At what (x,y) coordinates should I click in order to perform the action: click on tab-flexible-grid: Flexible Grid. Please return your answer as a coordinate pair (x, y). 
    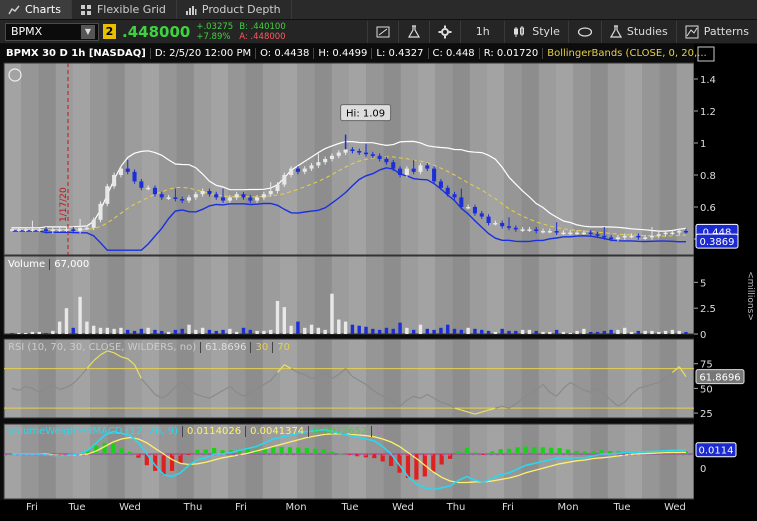
    Looking at the image, I should click on (124, 9).